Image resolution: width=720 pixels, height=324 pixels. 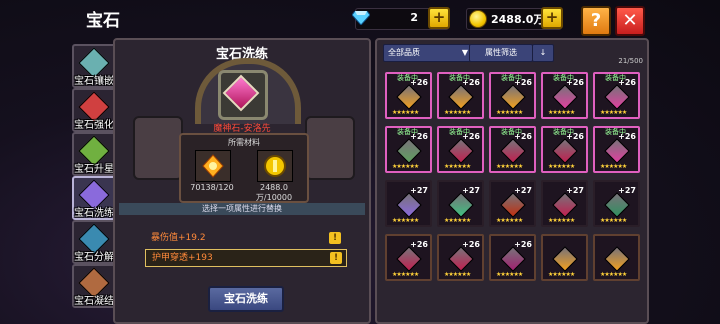 I want to click on add-gold-button: +, so click(x=552, y=18).